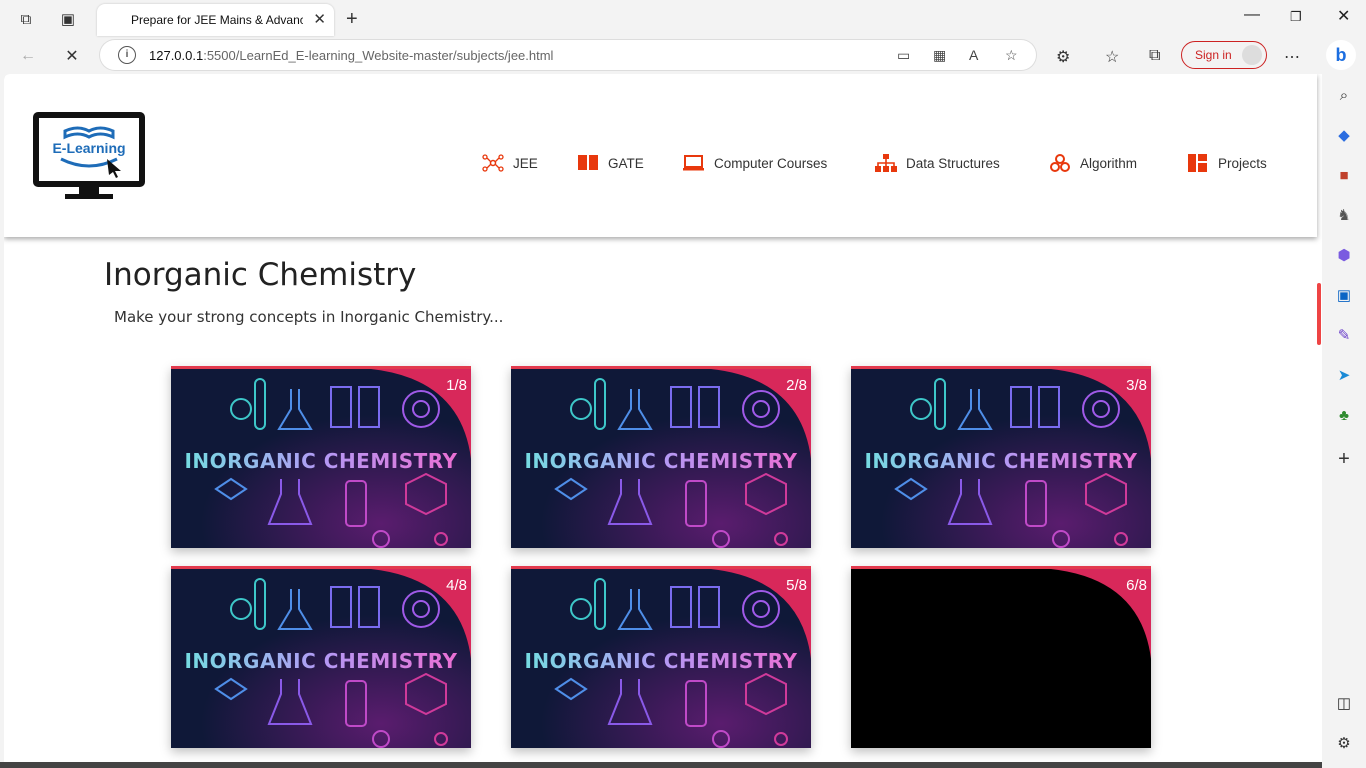 The image size is (1366, 768). Describe the element at coordinates (626, 163) in the screenshot. I see `nav-label: GATE` at that location.